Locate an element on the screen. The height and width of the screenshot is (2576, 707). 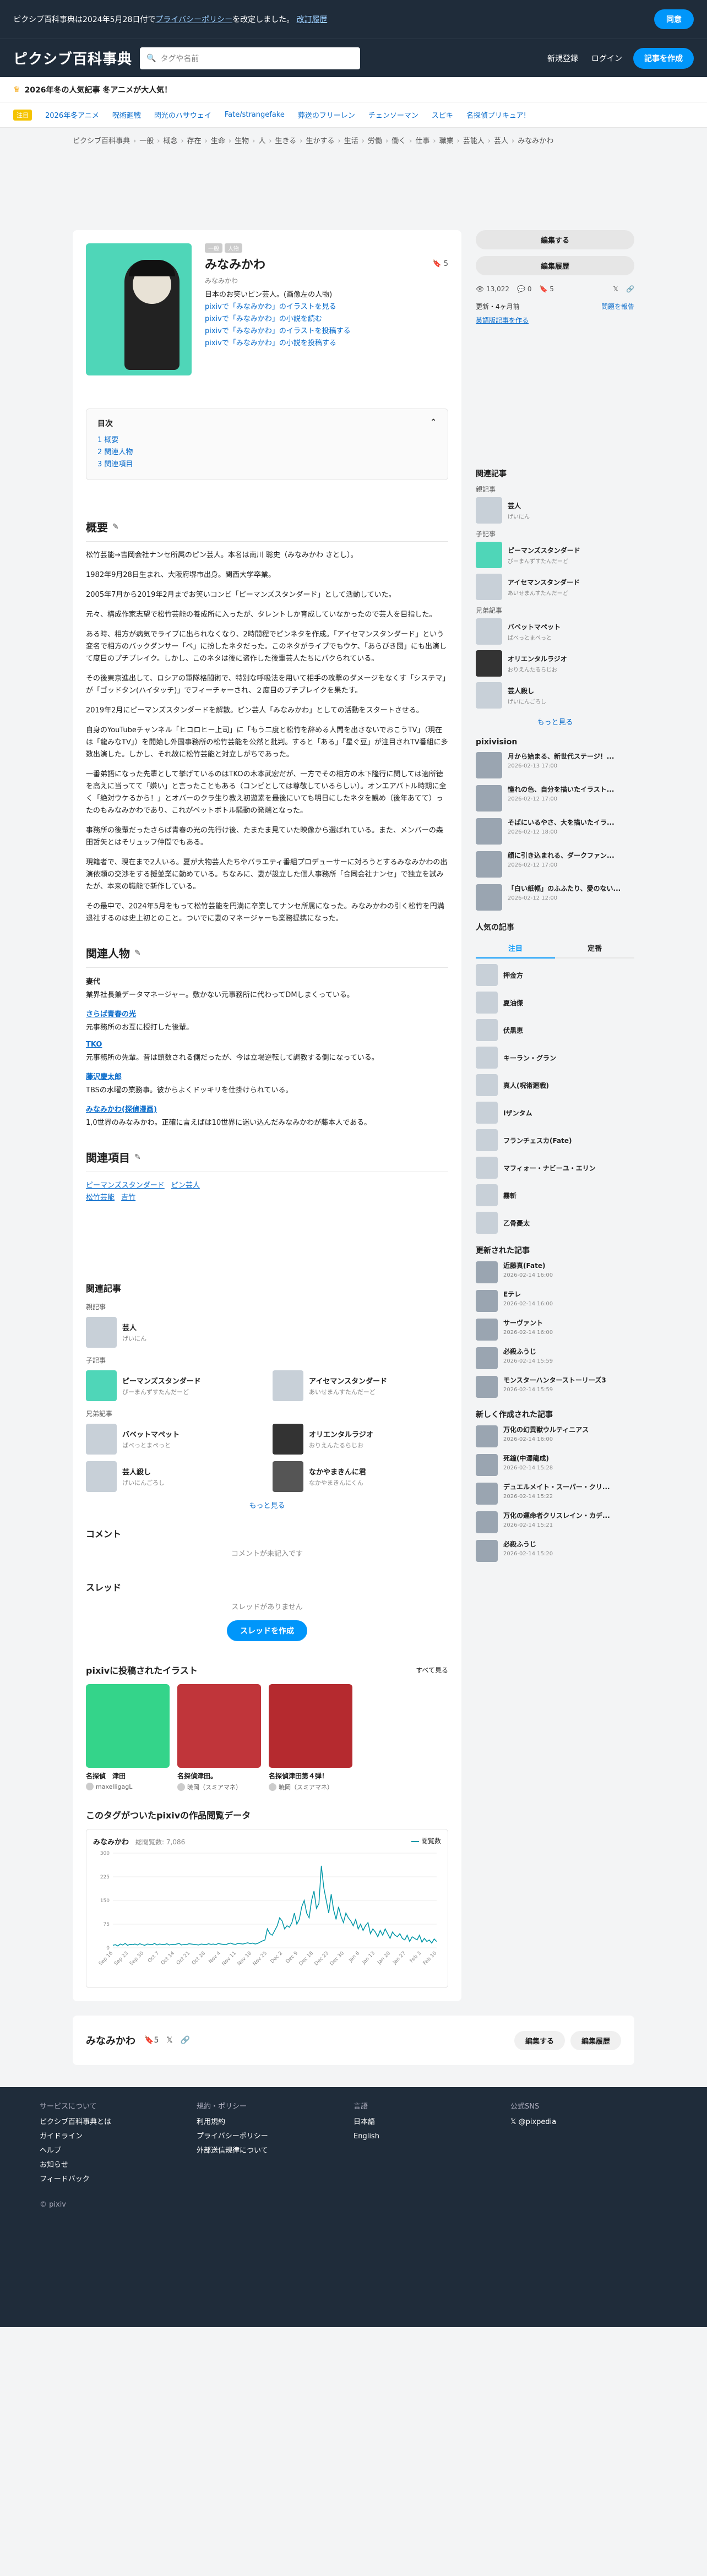
pencil-icon: ✎ is located at coordinates (115, 526).